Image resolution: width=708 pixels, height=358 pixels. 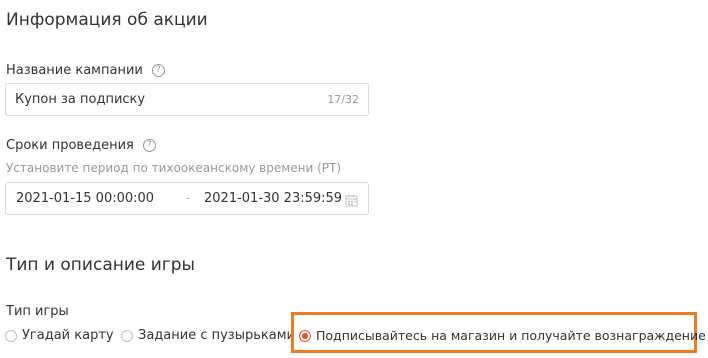 What do you see at coordinates (216, 335) in the screenshot?
I see `radio-label: Задание с пузырьками` at bounding box center [216, 335].